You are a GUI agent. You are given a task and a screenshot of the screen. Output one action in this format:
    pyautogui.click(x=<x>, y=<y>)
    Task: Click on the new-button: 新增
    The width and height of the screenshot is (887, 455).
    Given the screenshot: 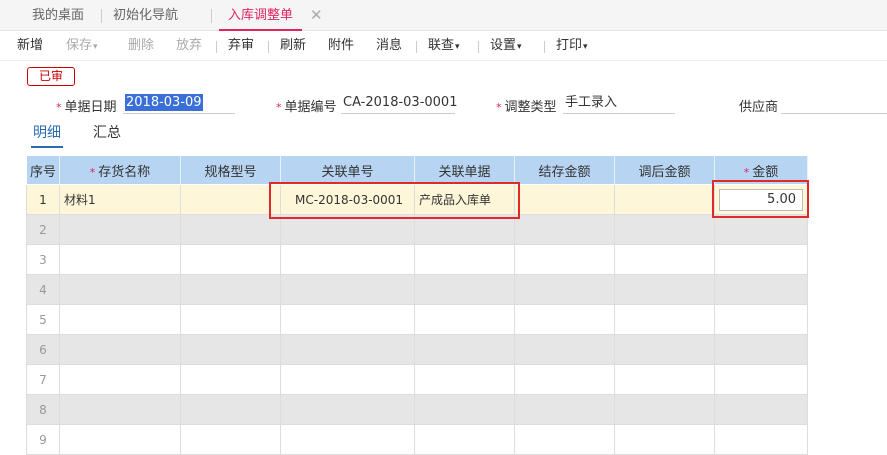 What is the action you would take?
    pyautogui.click(x=30, y=46)
    